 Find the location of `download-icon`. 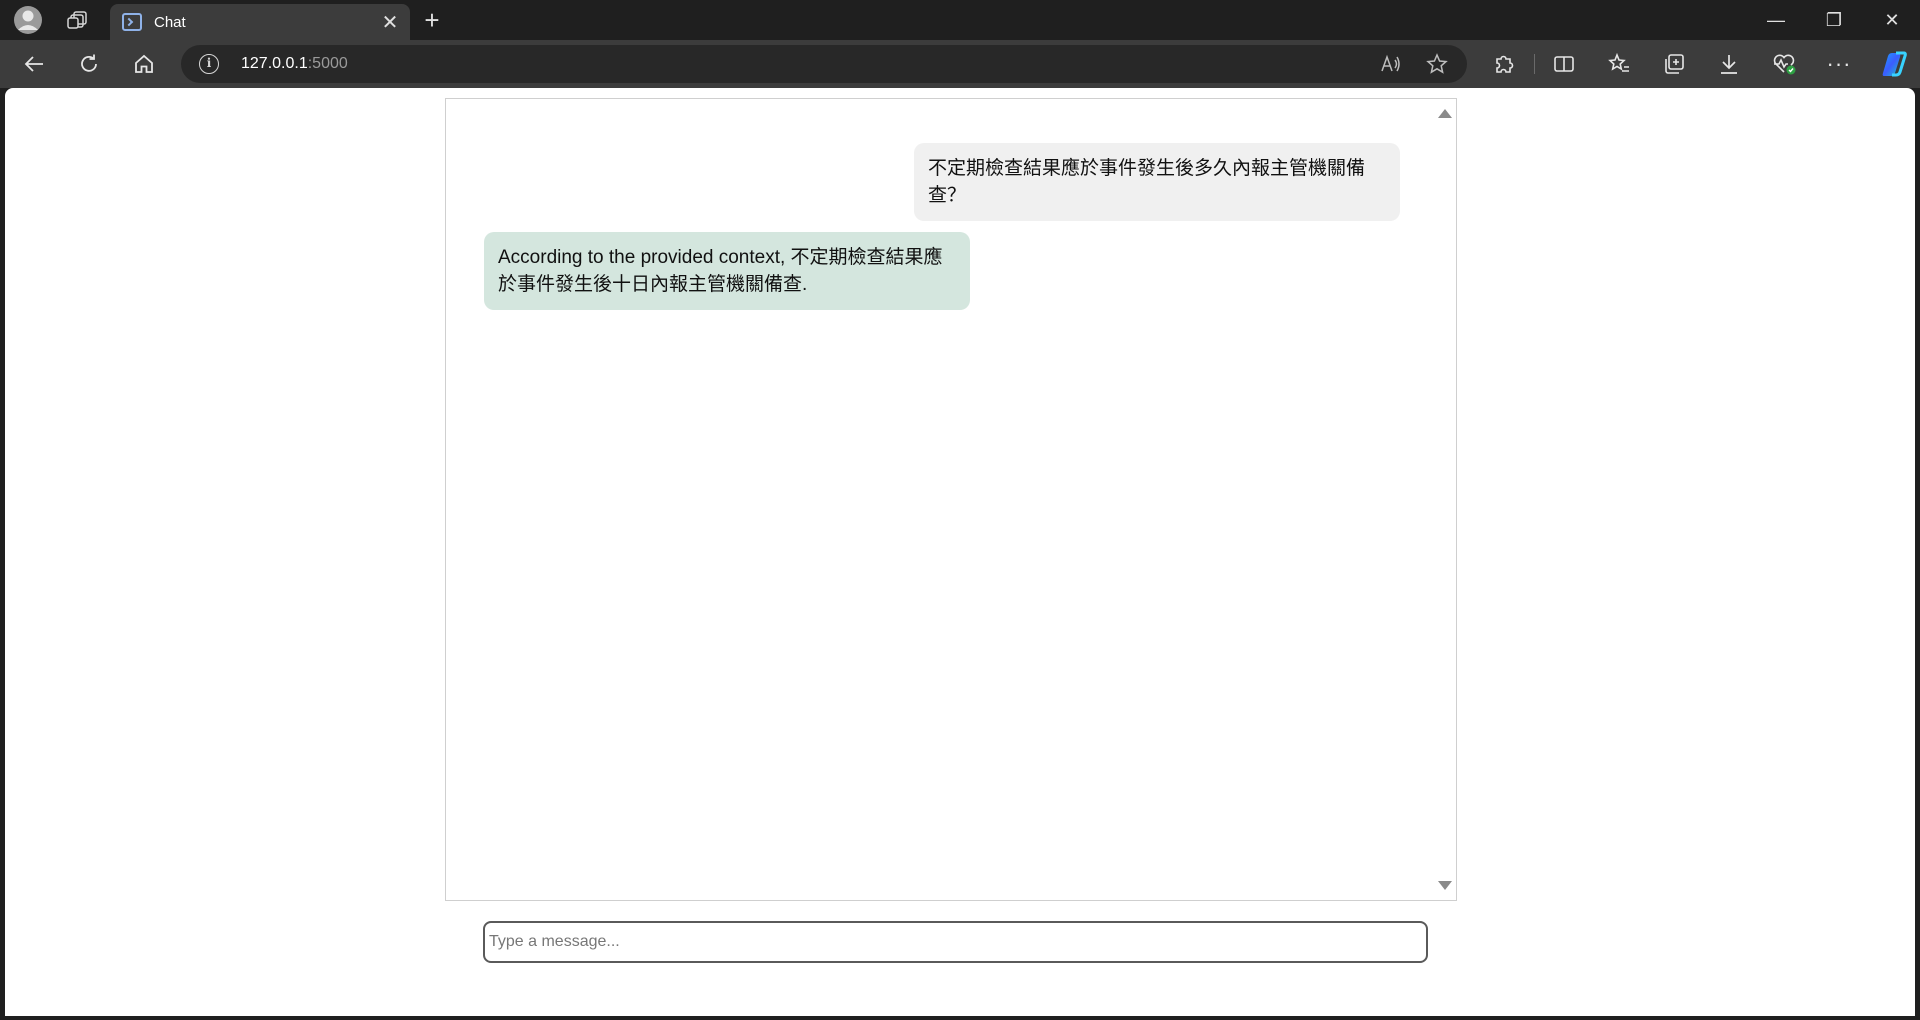

download-icon is located at coordinates (1729, 64).